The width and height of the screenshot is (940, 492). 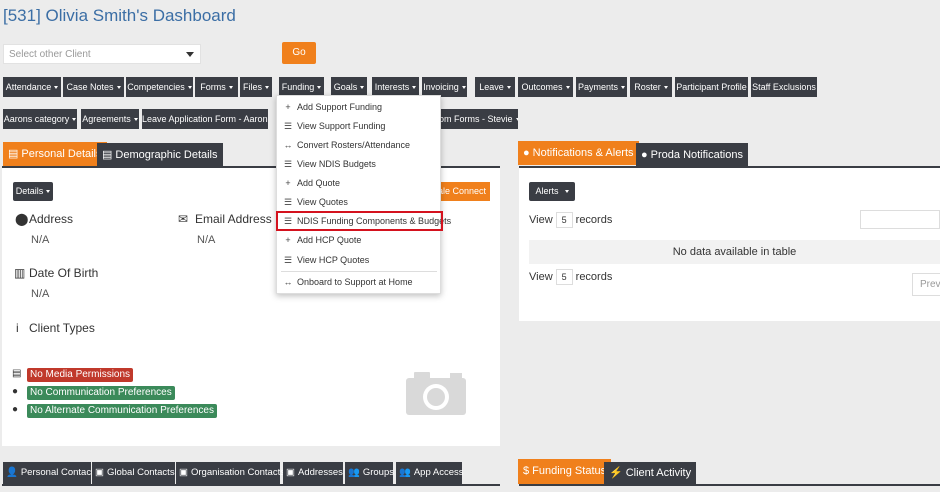 What do you see at coordinates (359, 282) in the screenshot?
I see `menu-item-onboard-to-support-at-home: ↔ Onboard to Support at Home` at bounding box center [359, 282].